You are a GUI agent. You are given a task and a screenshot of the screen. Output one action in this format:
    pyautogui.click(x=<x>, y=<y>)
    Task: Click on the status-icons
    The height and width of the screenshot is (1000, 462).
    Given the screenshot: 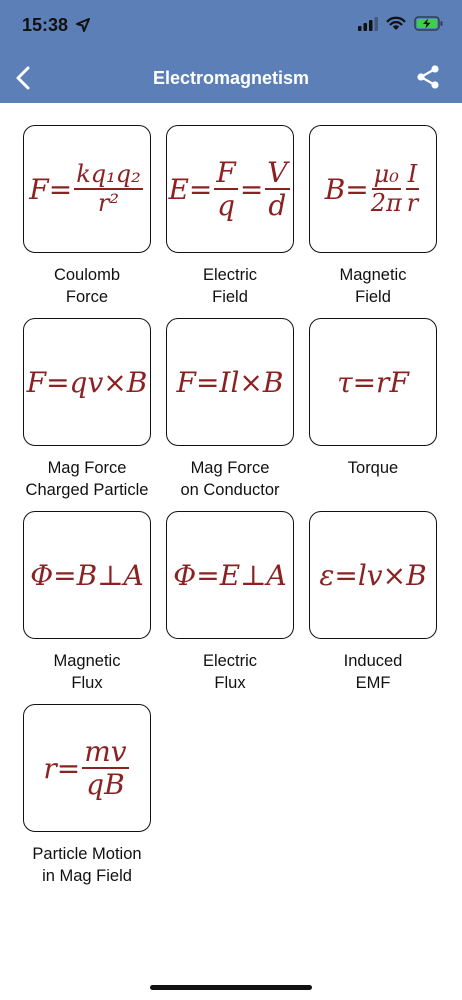 What is the action you would take?
    pyautogui.click(x=401, y=23)
    